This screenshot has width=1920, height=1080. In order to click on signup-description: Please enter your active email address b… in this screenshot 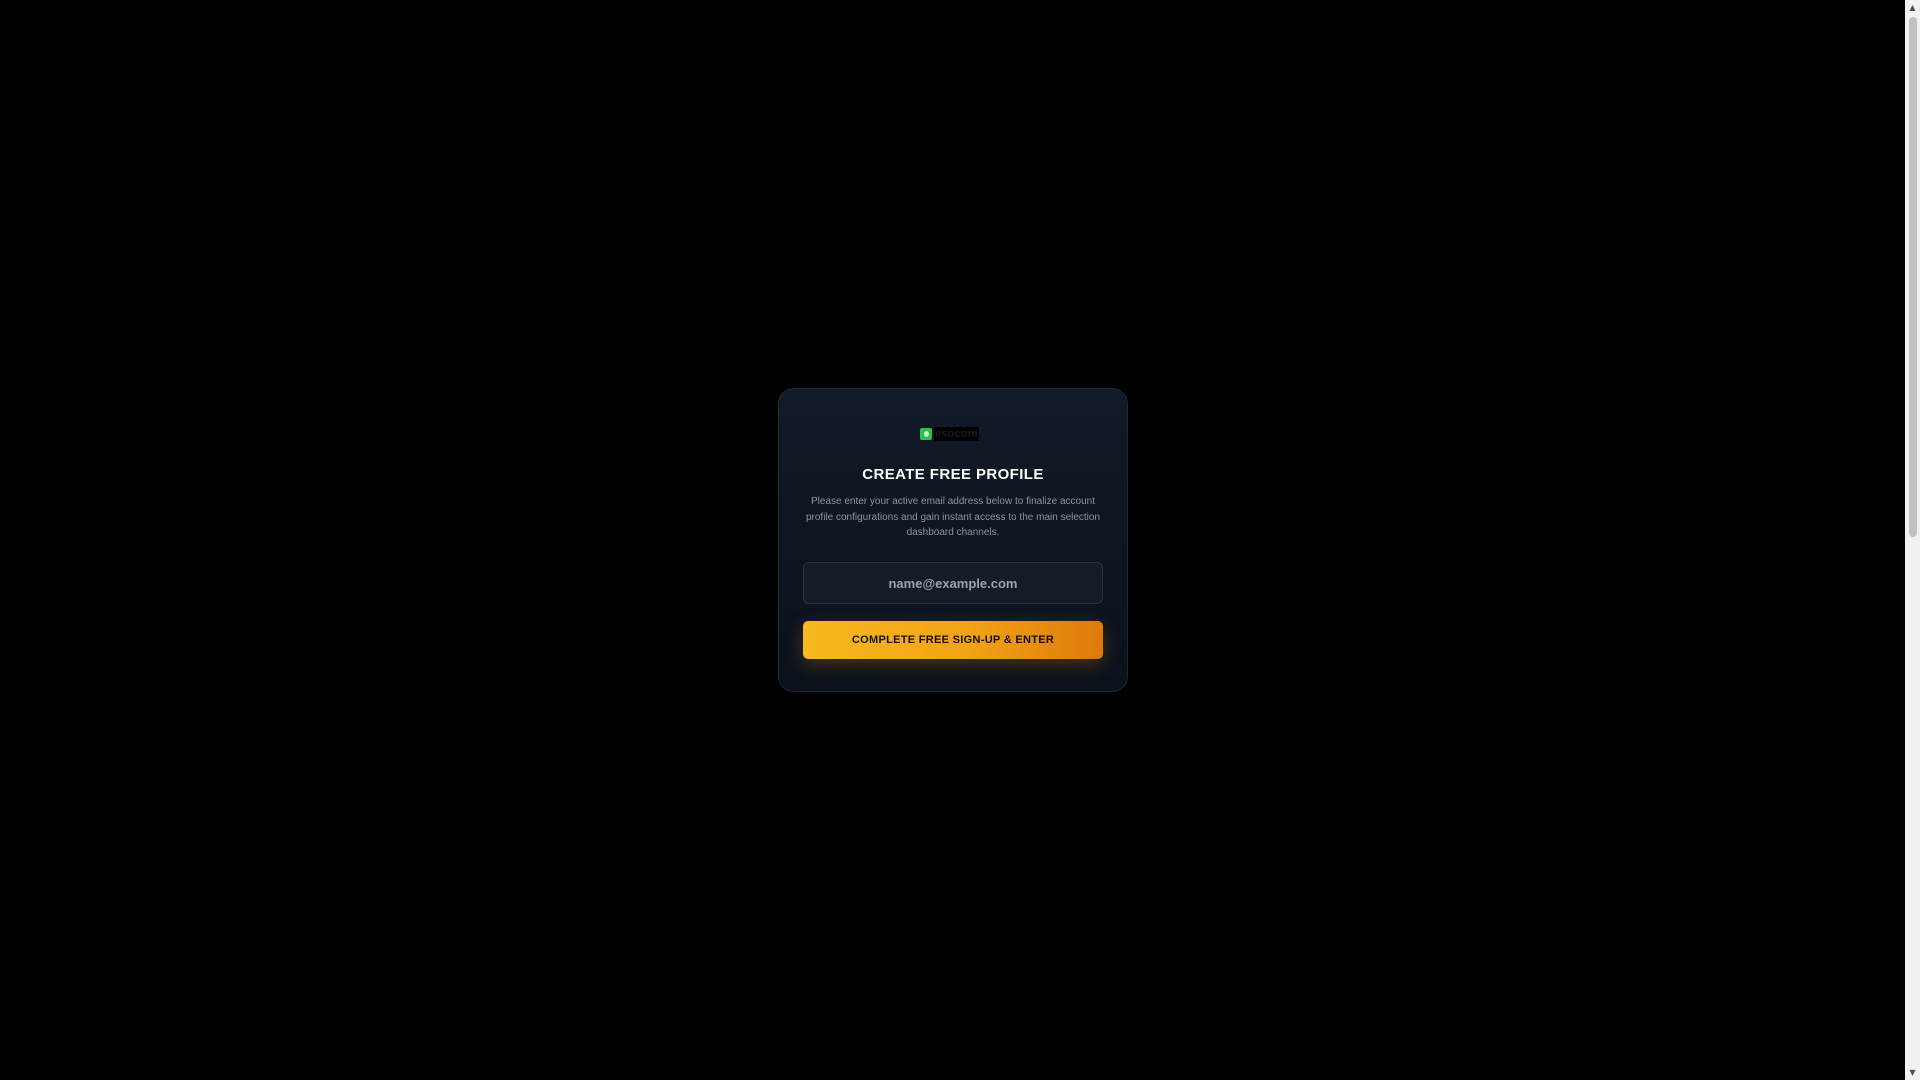, I will do `click(953, 517)`.